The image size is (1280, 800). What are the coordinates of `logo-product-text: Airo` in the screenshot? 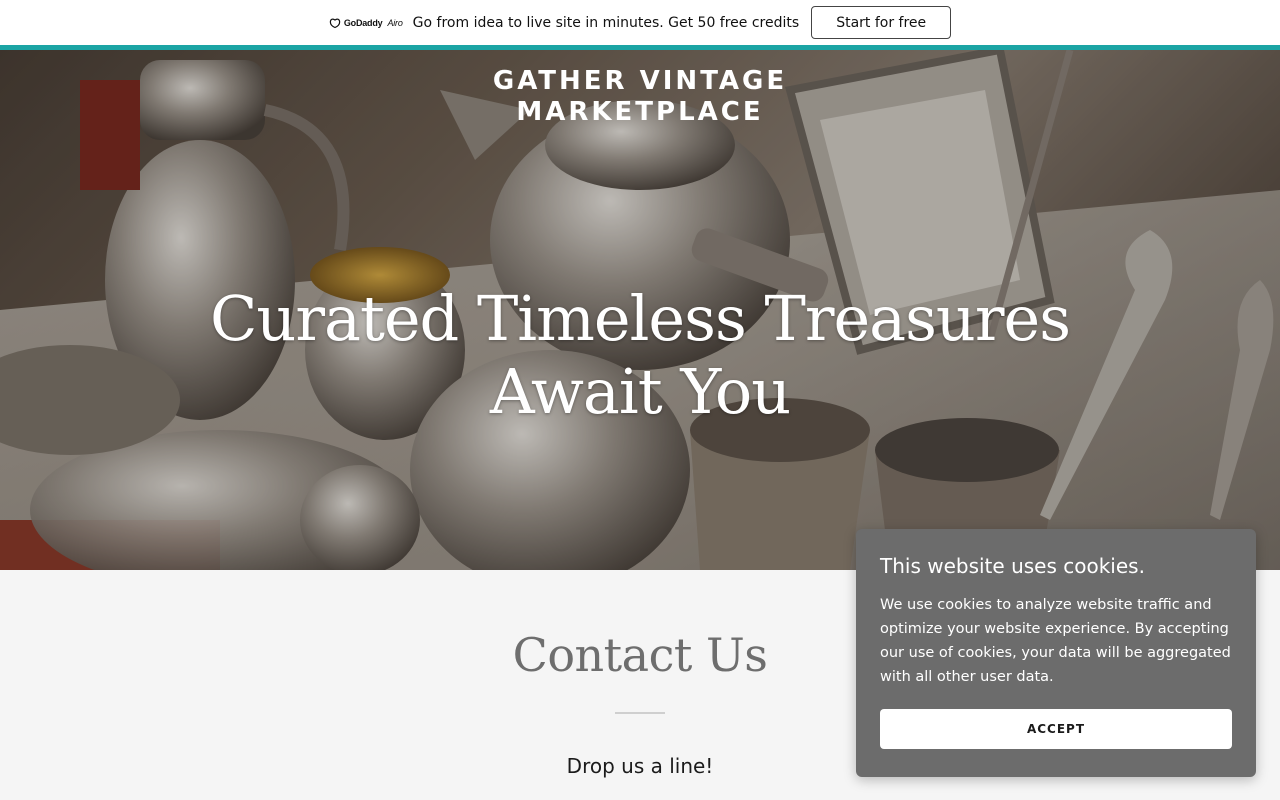 It's located at (395, 22).